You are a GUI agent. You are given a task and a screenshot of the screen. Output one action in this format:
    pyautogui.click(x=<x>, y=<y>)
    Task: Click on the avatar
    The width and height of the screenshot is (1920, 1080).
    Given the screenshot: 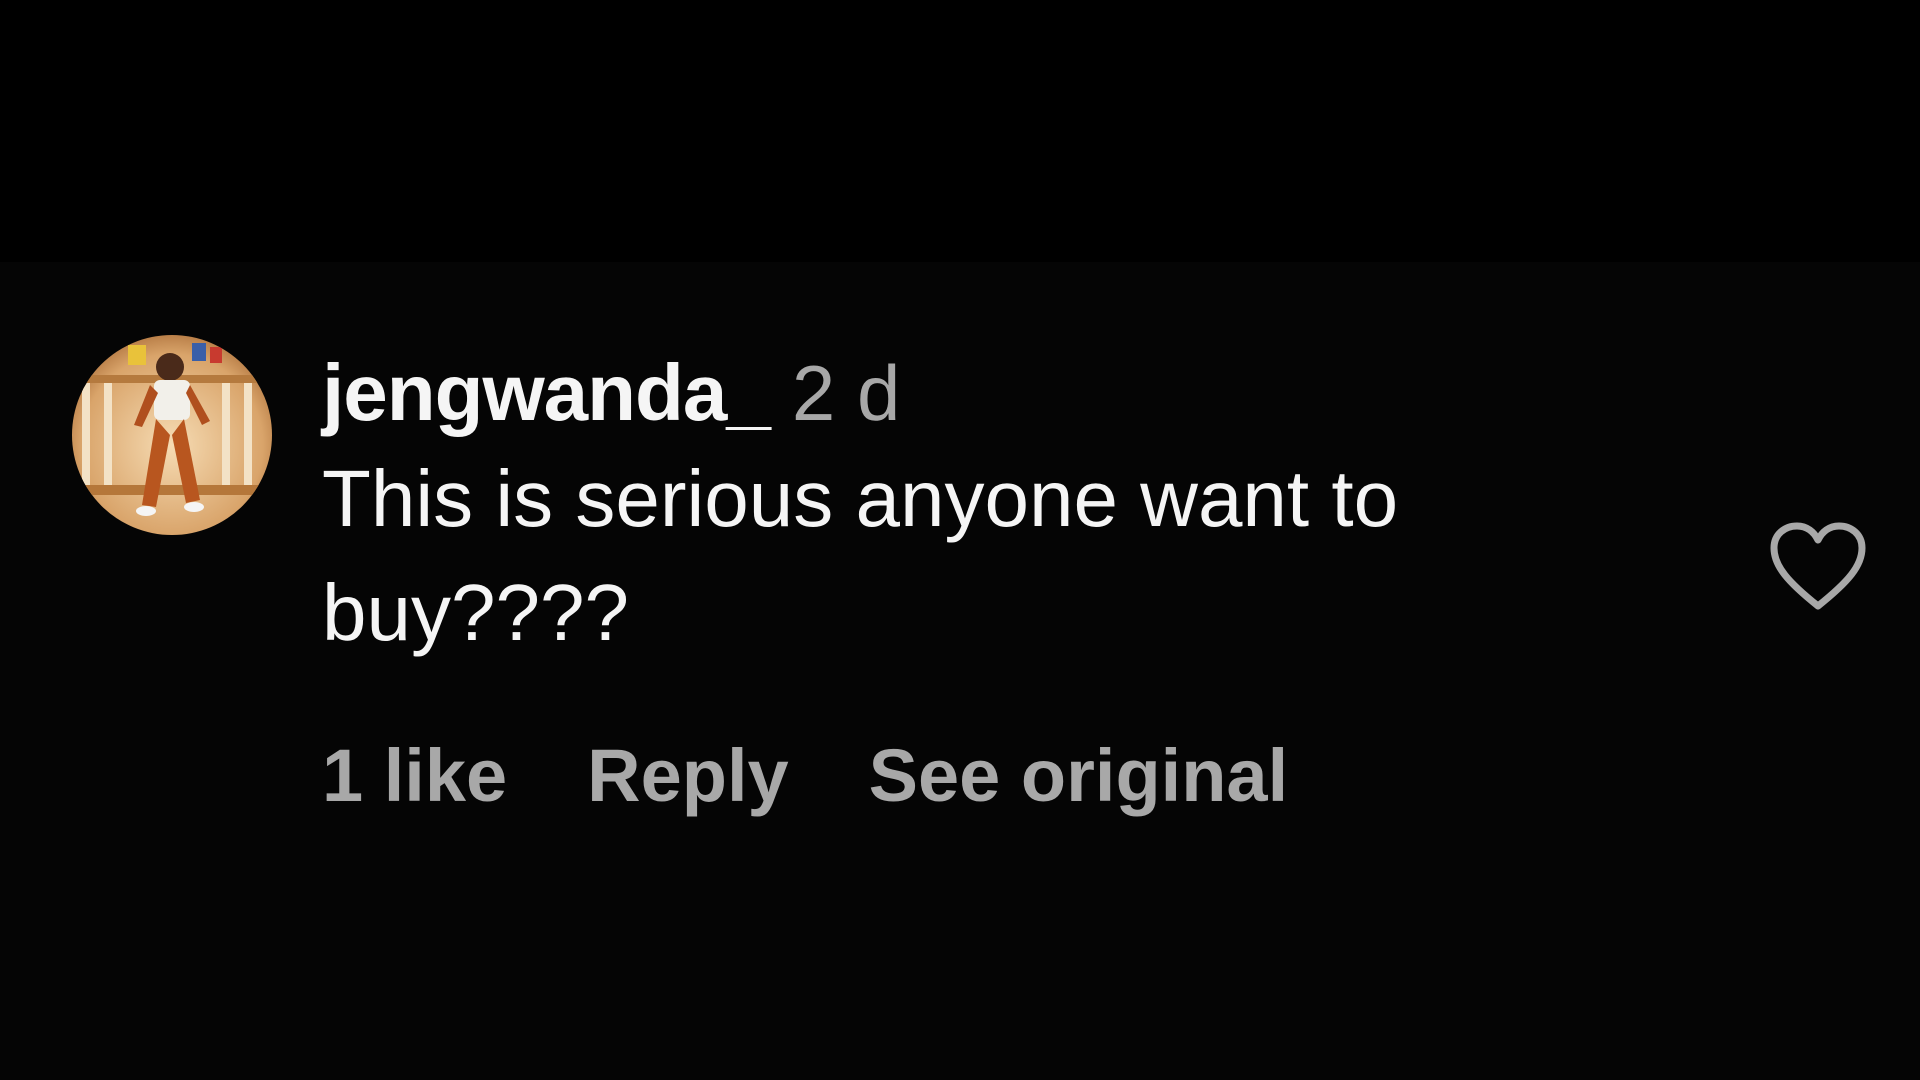 What is the action you would take?
    pyautogui.click(x=172, y=435)
    